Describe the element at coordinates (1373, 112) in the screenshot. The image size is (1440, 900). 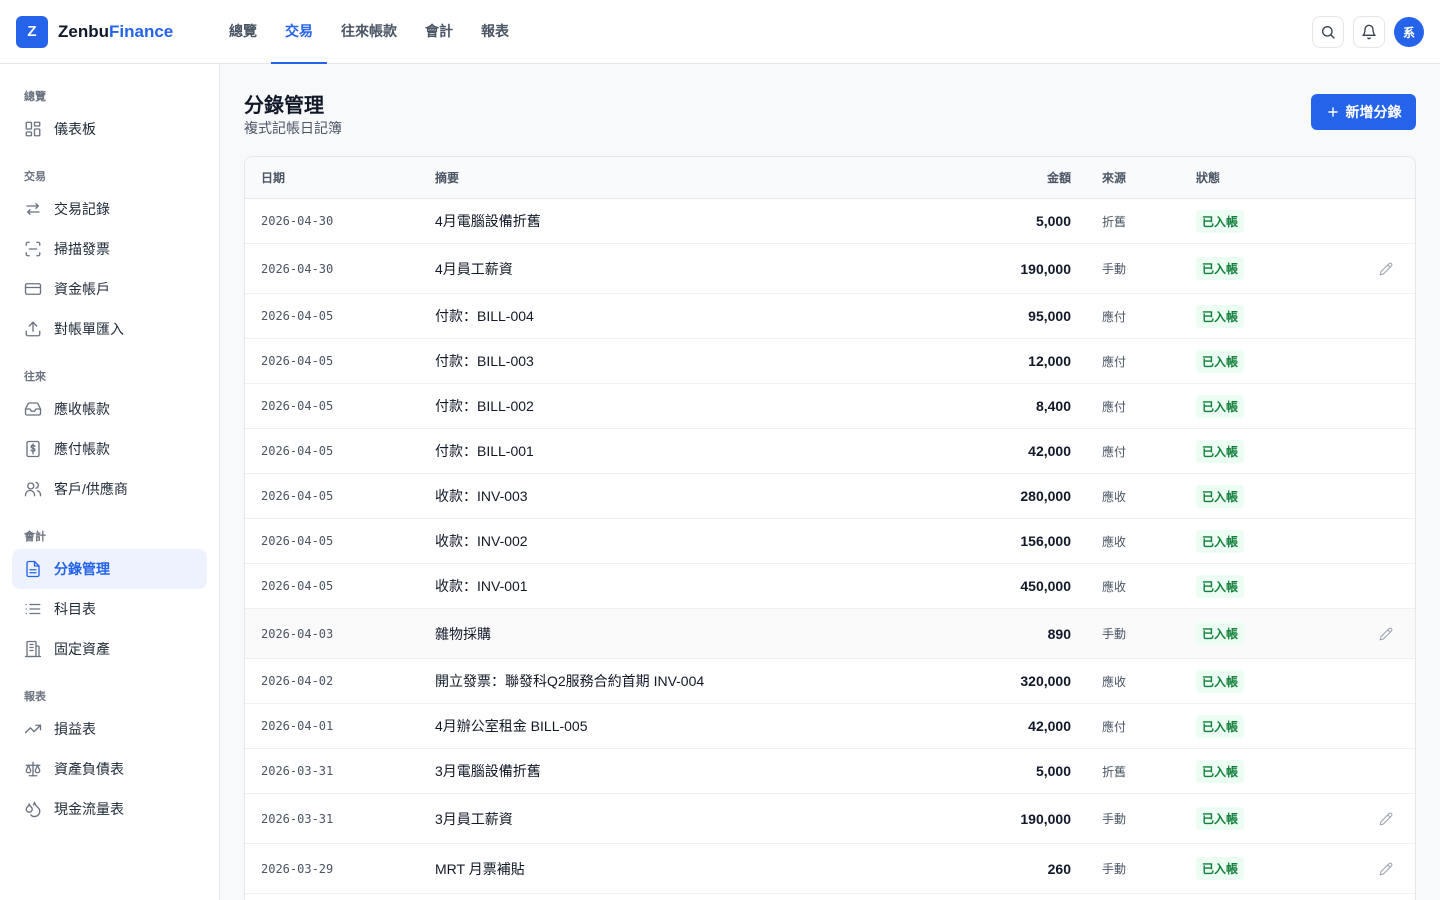
I see `add-entry-label: 新增分錄` at that location.